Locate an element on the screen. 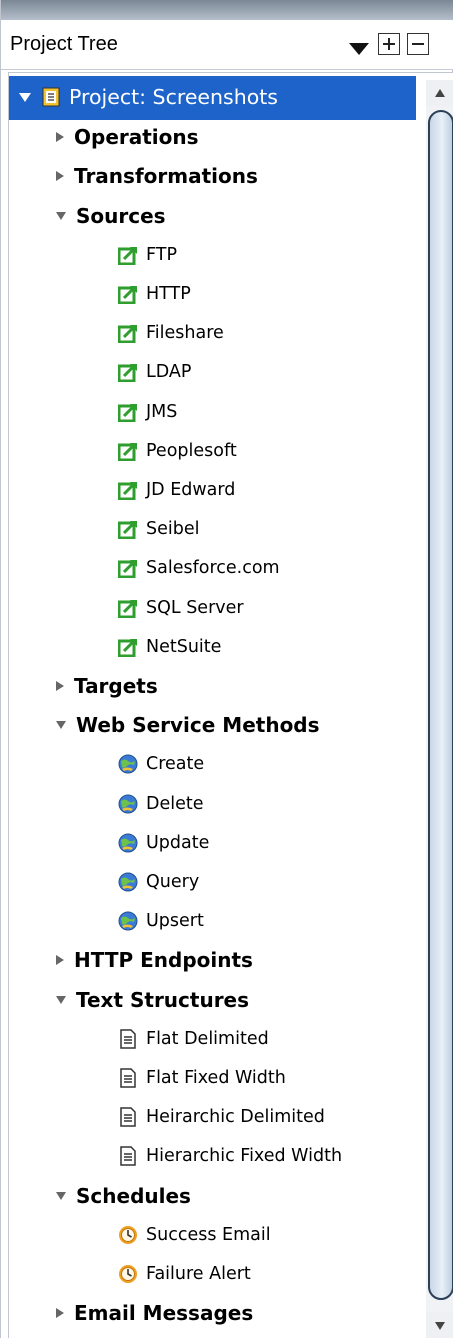 The width and height of the screenshot is (453, 1338). scroll-down-button is located at coordinates (439, 1325).